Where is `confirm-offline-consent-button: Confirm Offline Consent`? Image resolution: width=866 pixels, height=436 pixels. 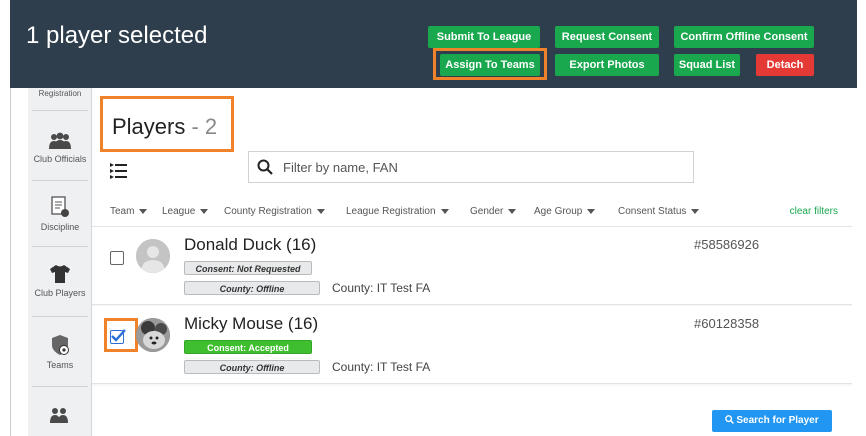
confirm-offline-consent-button: Confirm Offline Consent is located at coordinates (744, 37).